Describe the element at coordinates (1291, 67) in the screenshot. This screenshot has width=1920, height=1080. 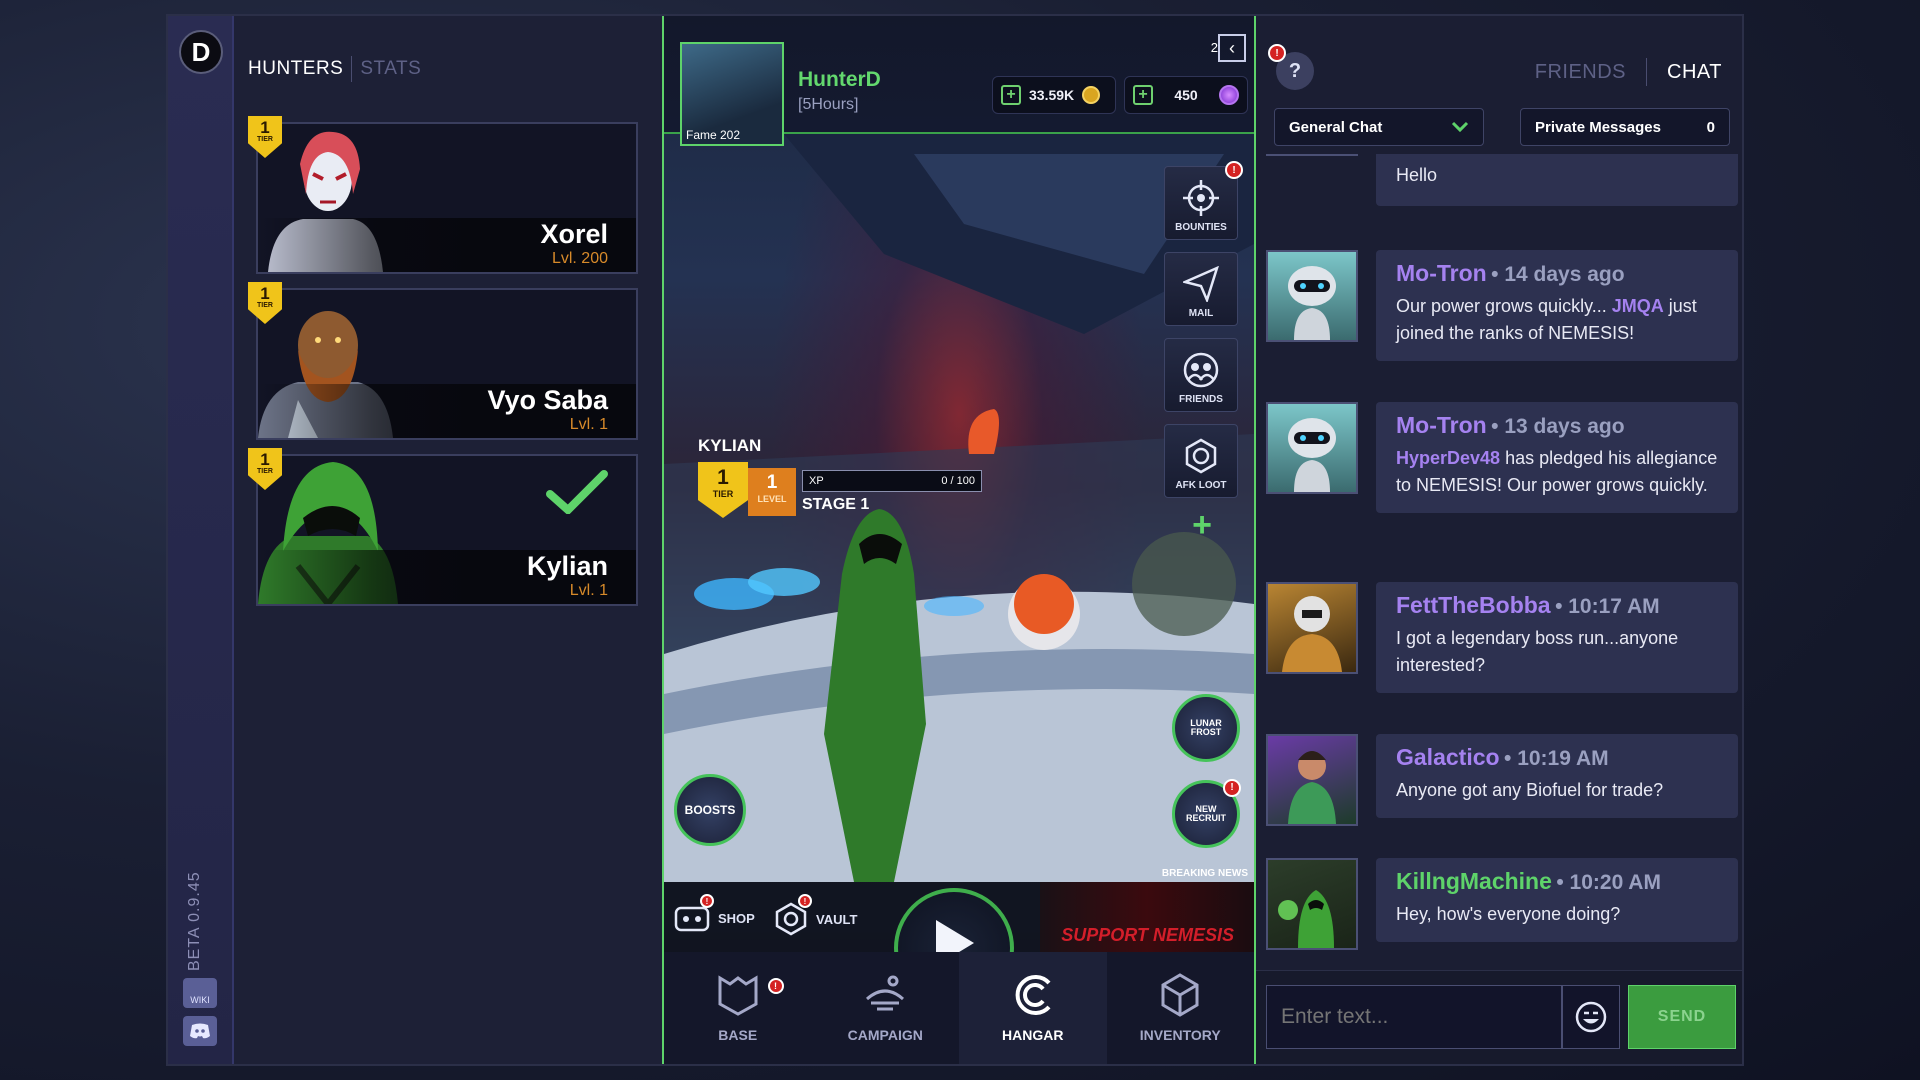
I see `help-question-icon: ? !` at that location.